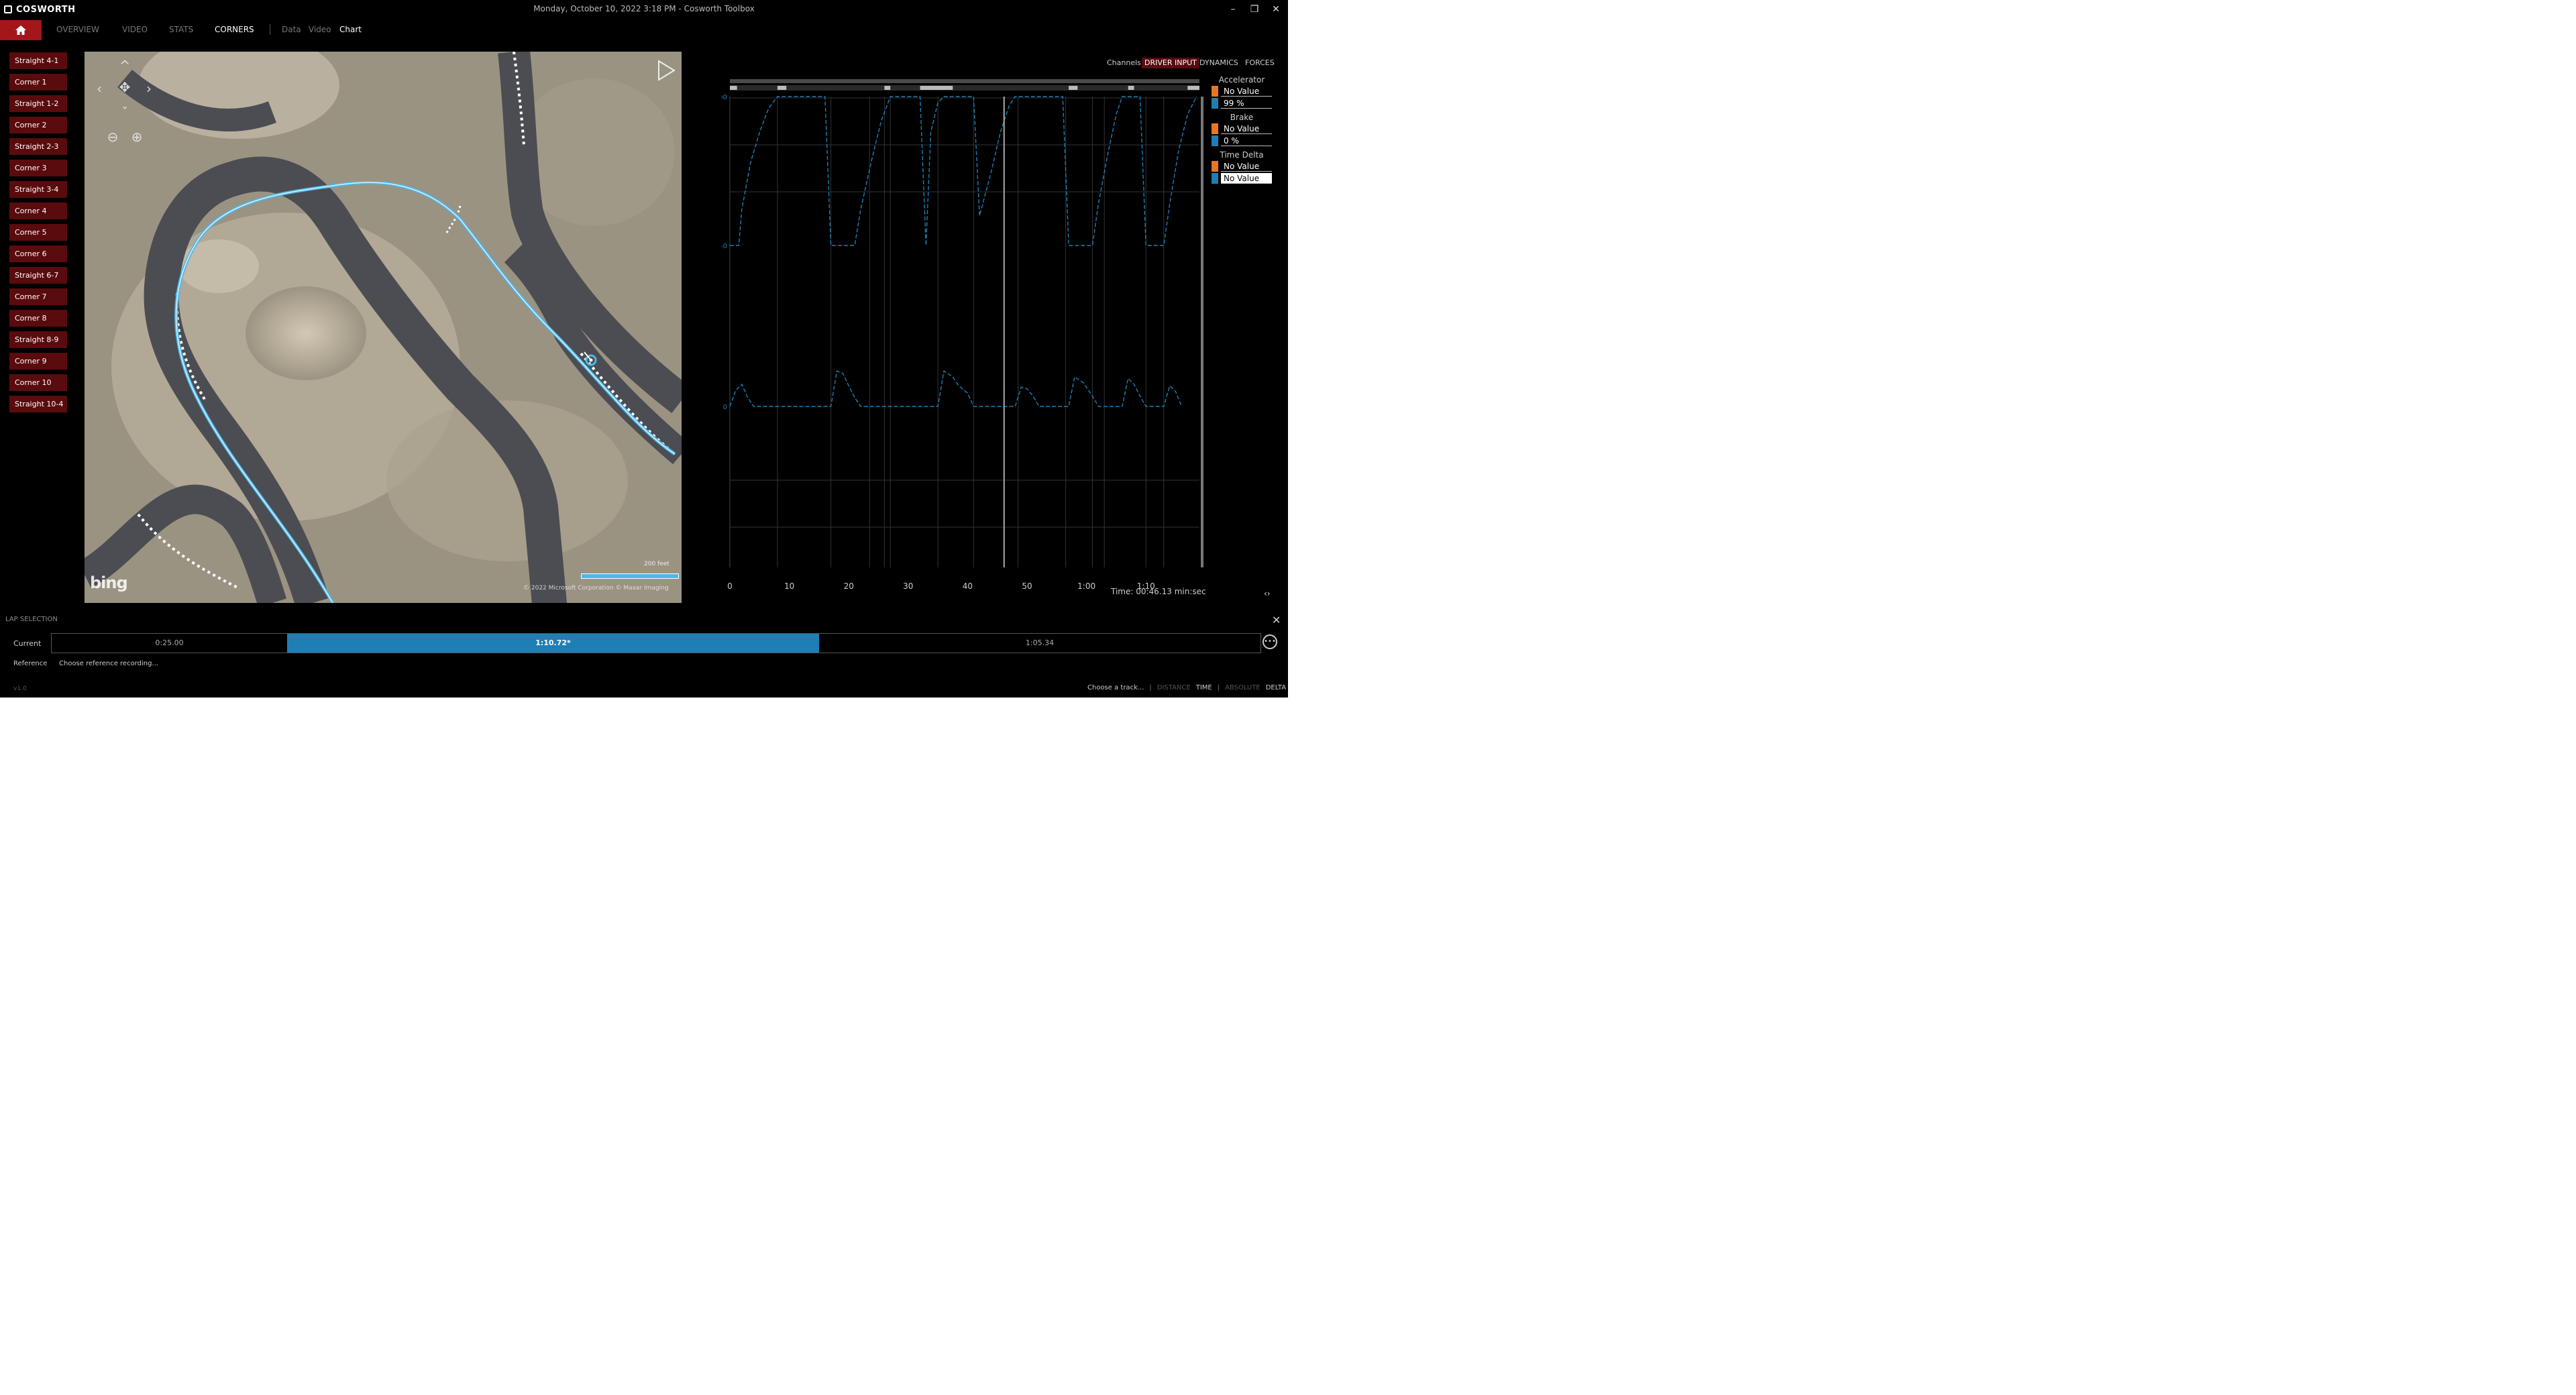  I want to click on minimize-button: –, so click(1233, 9).